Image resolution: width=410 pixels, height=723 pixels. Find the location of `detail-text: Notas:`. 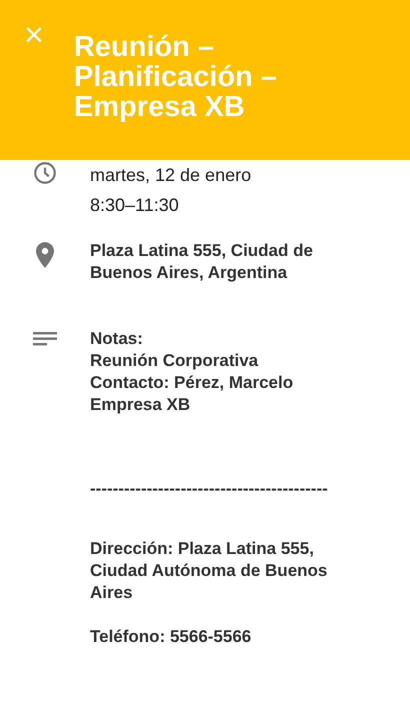

detail-text: Notas: is located at coordinates (117, 339).